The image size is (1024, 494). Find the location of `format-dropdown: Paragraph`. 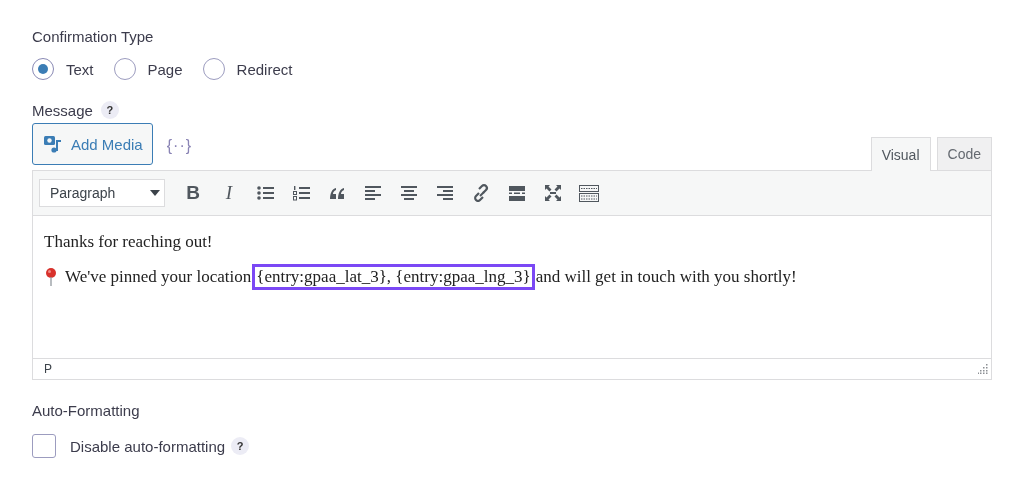

format-dropdown: Paragraph is located at coordinates (102, 193).